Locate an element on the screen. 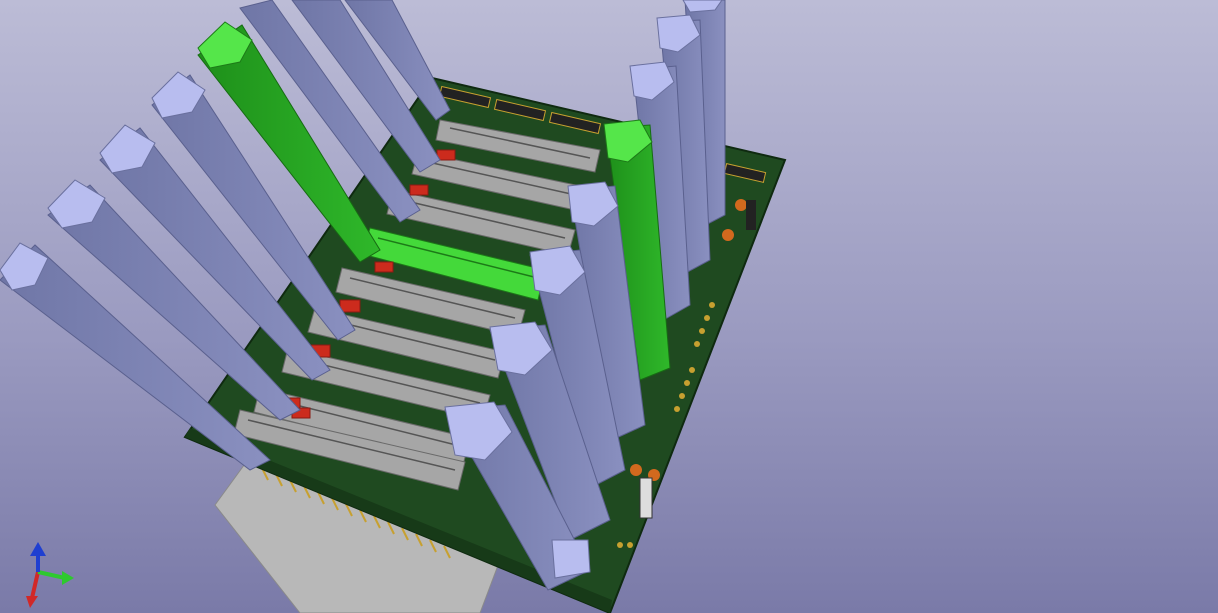 This screenshot has height=613, width=1218. axis-orientation-gizmo is located at coordinates (45, 575).